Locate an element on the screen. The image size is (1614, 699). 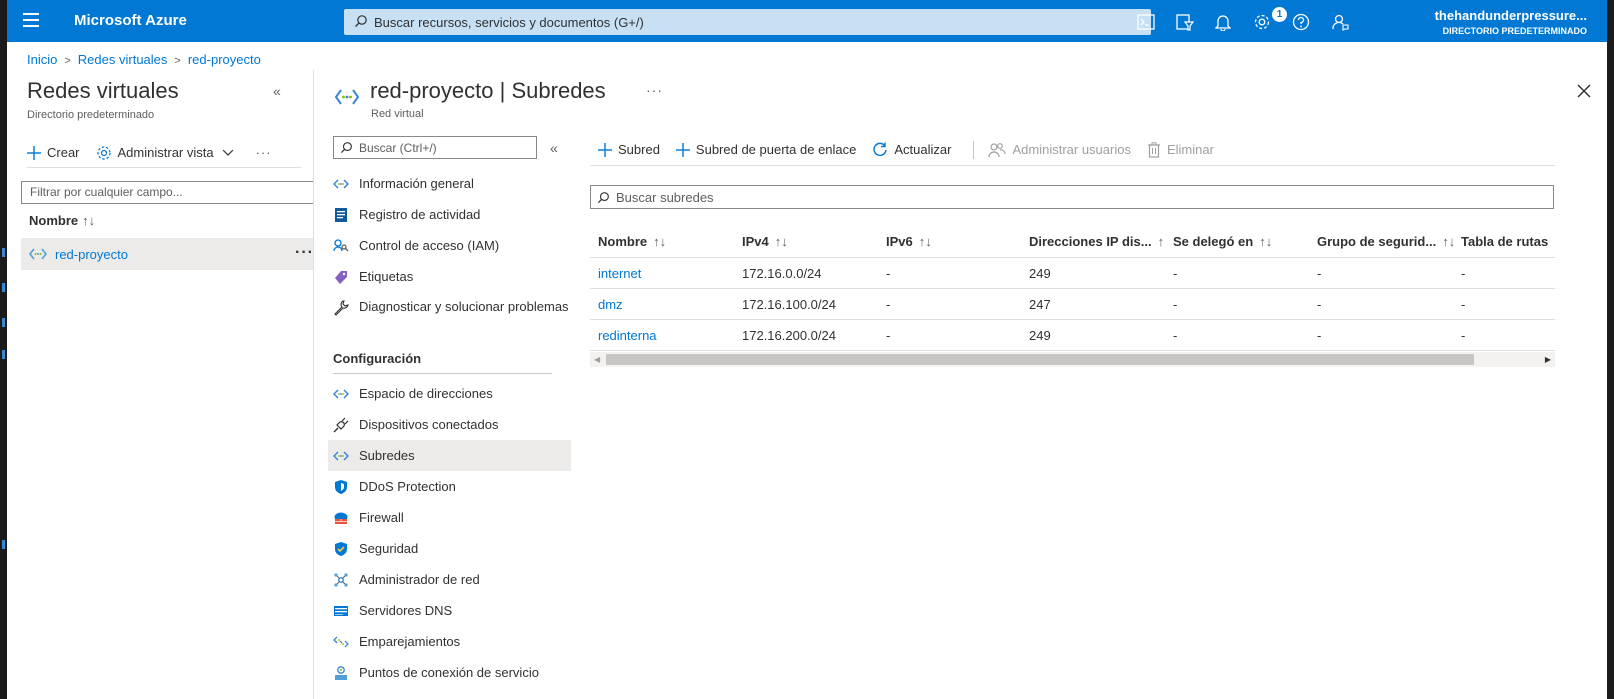
menu-item-activity-log: Registro de actividad is located at coordinates (449, 214).